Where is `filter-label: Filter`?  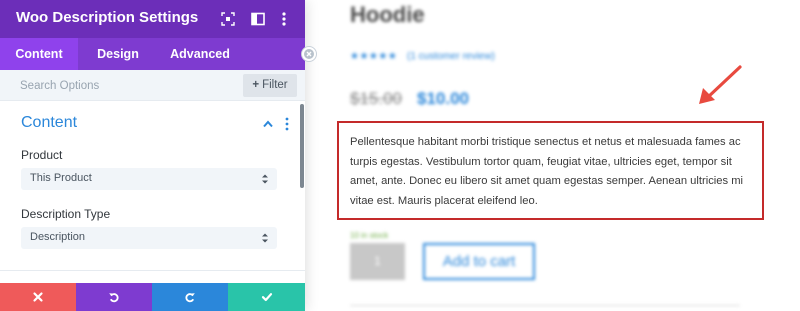
filter-label: Filter is located at coordinates (275, 85).